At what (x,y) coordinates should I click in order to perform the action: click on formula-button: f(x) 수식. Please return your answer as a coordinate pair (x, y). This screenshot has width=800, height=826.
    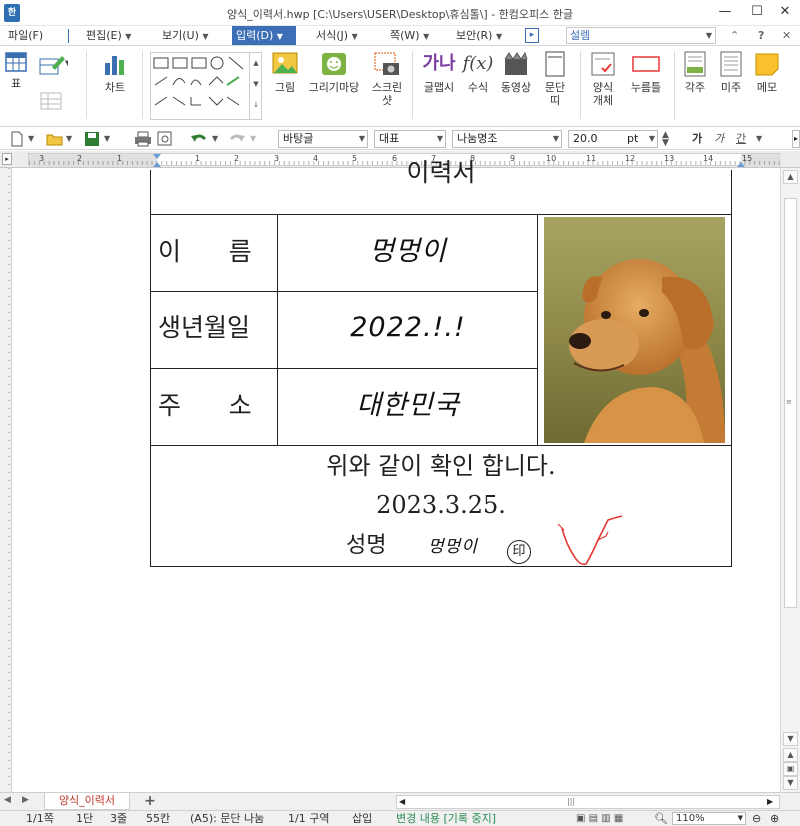
    Looking at the image, I should click on (478, 72).